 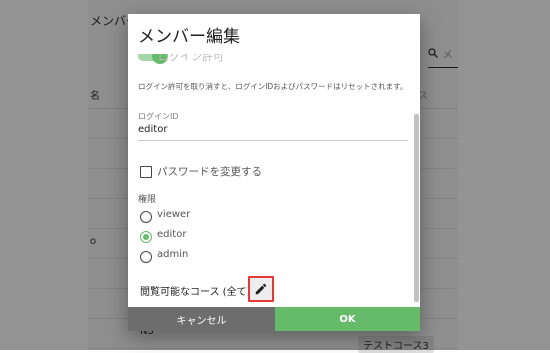 I want to click on role-radio-admin, so click(x=146, y=257).